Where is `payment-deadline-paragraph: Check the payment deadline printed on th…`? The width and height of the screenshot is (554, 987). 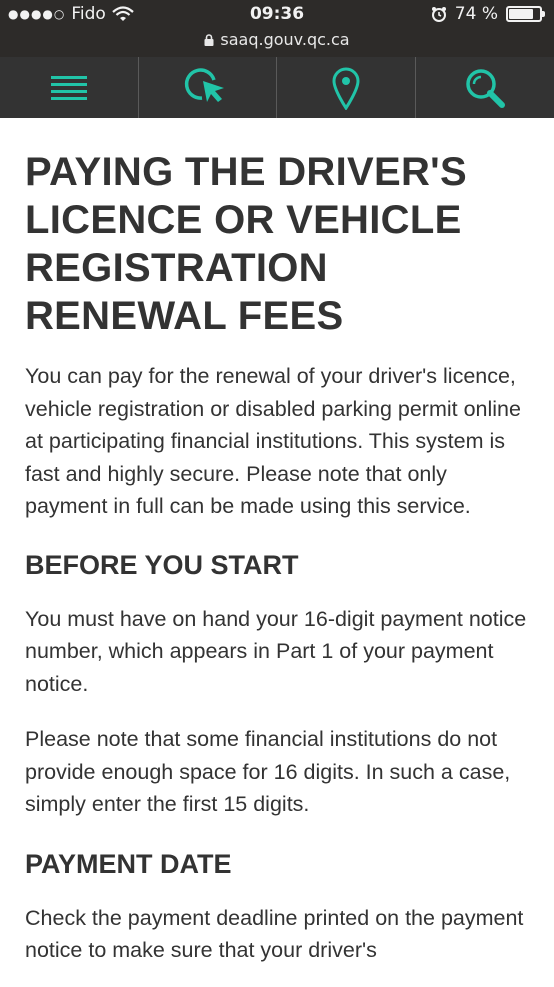 payment-deadline-paragraph: Check the payment deadline printed on th… is located at coordinates (274, 934).